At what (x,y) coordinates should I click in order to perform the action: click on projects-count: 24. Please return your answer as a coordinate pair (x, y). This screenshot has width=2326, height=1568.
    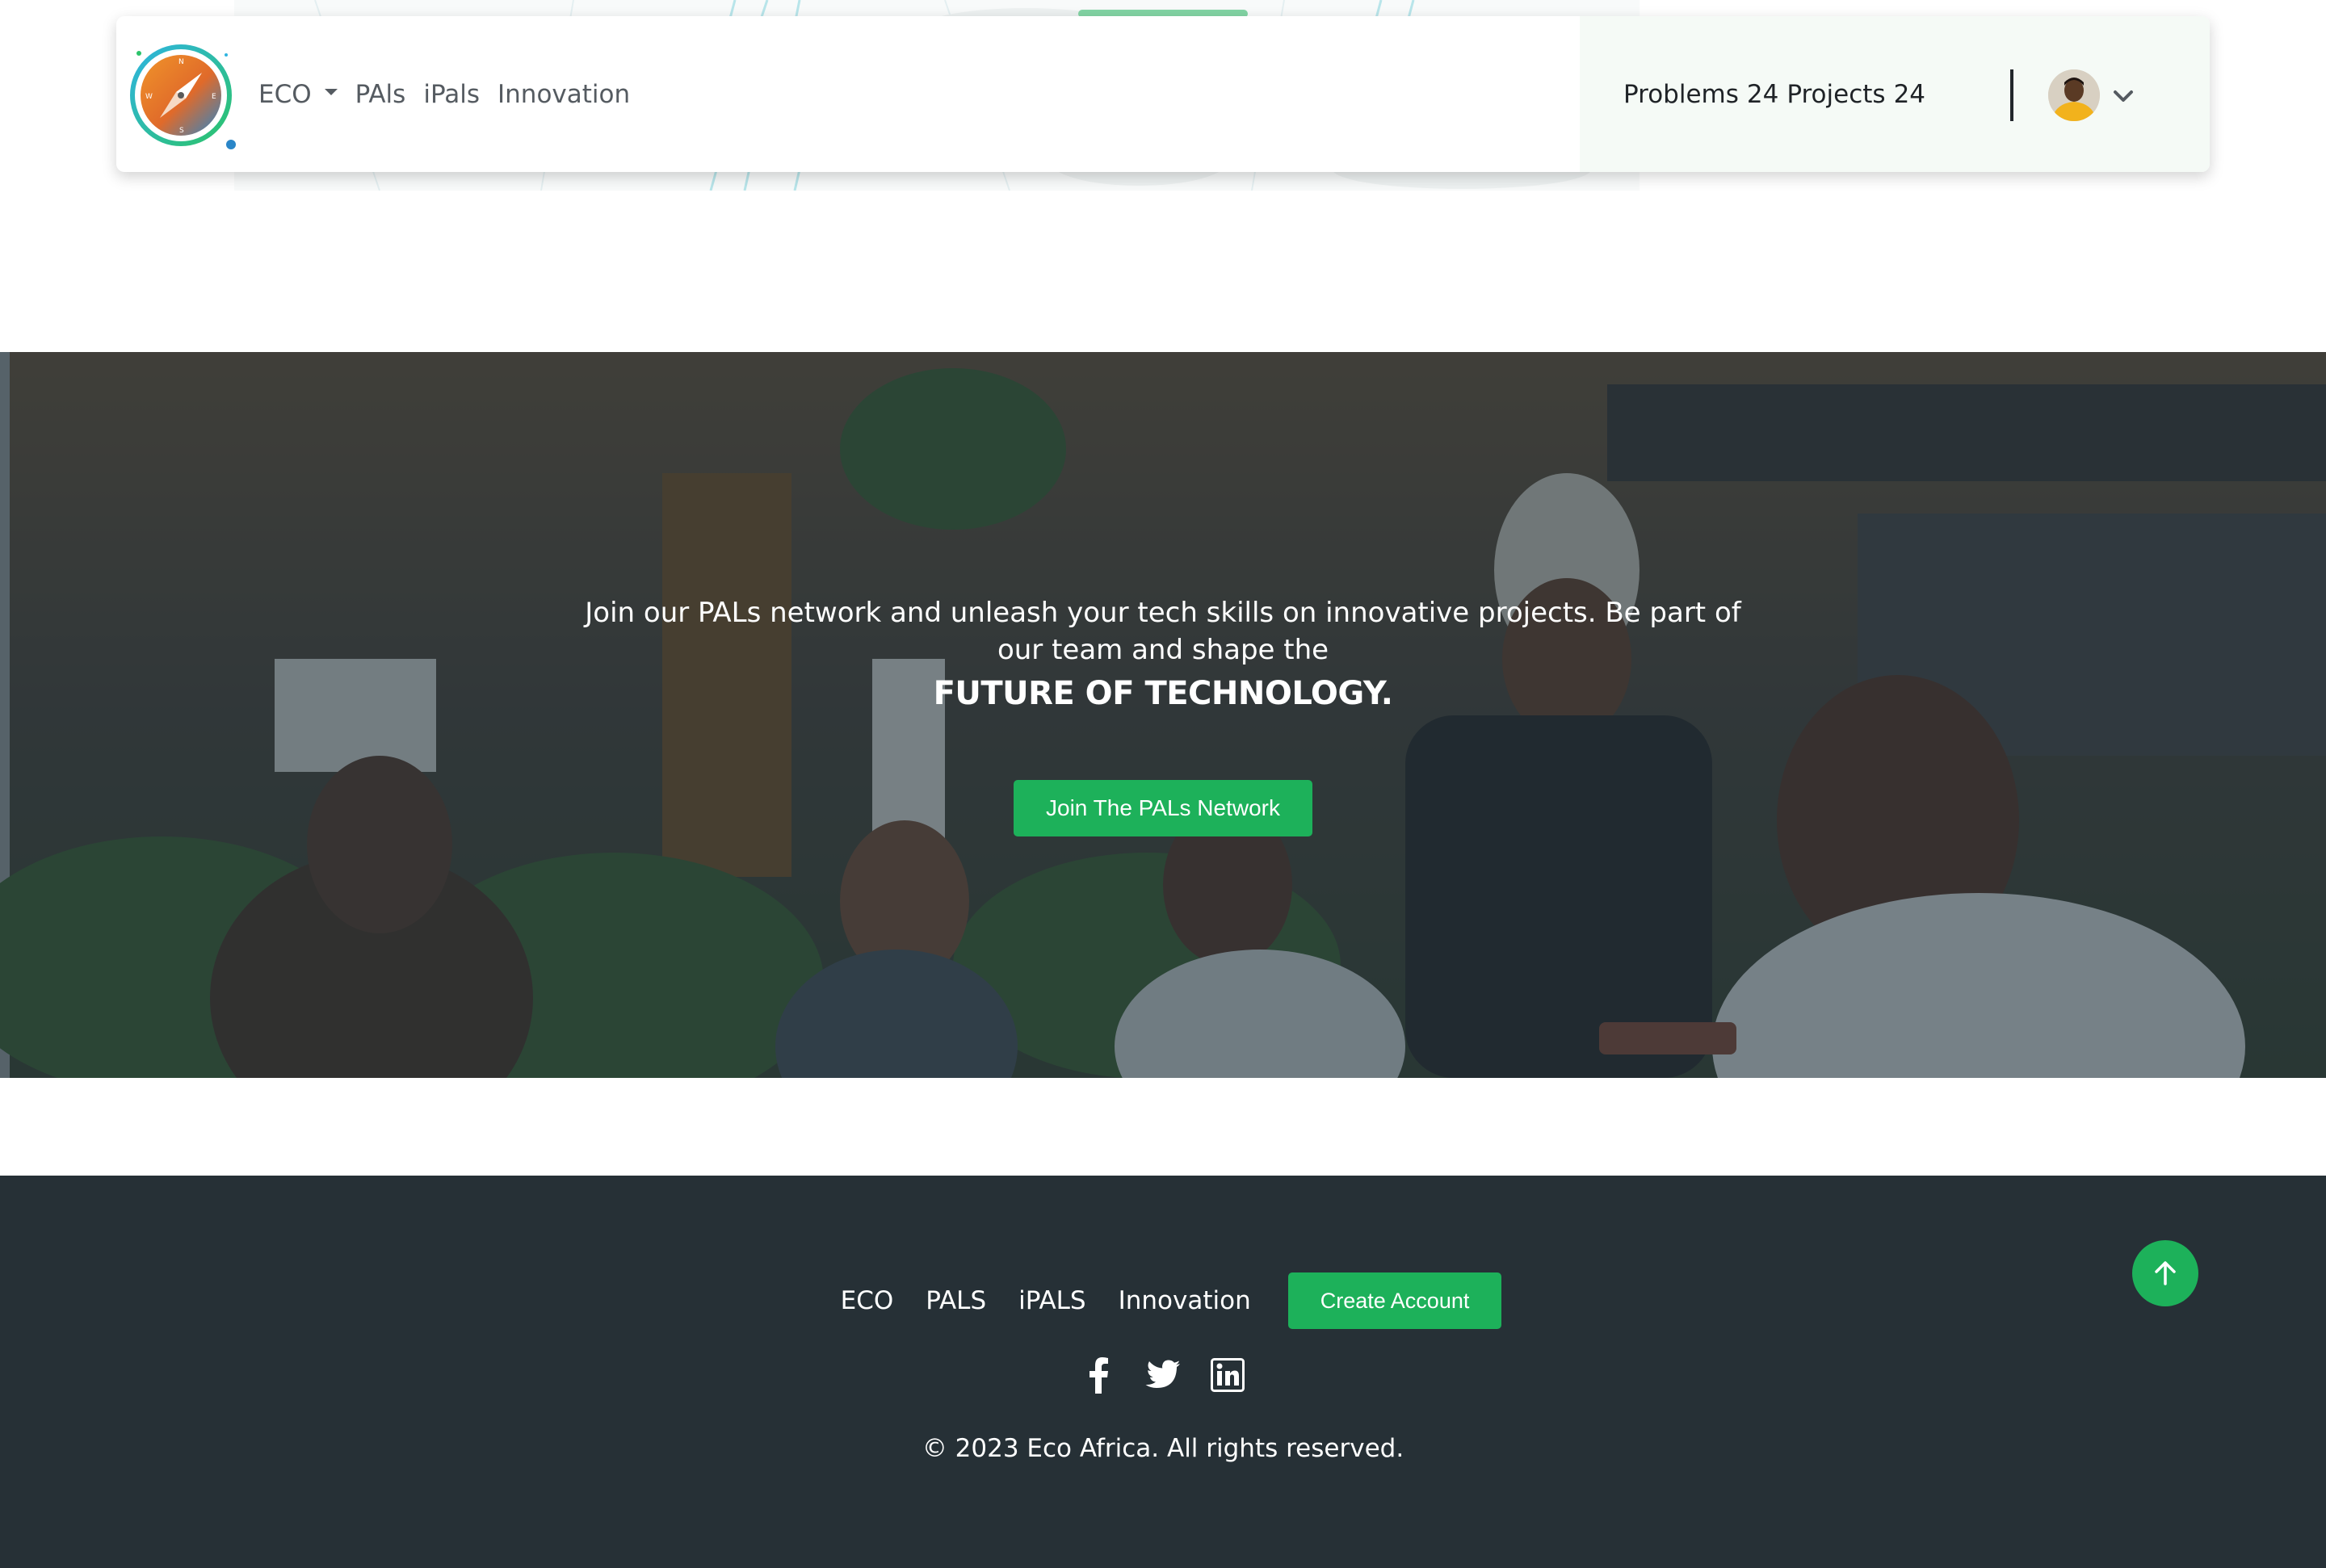
    Looking at the image, I should click on (1909, 94).